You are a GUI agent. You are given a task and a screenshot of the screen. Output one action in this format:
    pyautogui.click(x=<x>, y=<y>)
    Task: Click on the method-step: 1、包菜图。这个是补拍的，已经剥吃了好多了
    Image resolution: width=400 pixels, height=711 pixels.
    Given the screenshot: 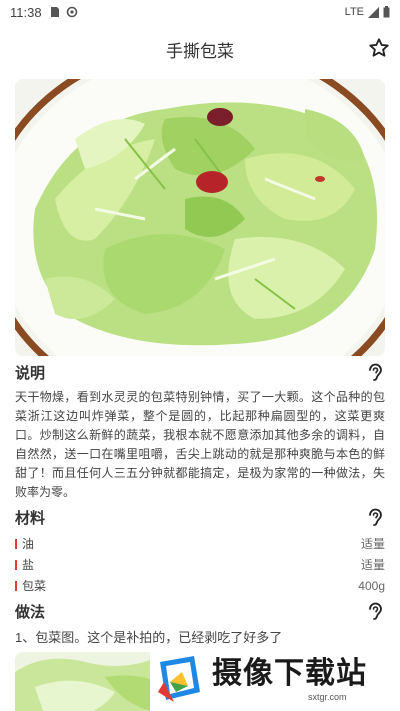 What is the action you would take?
    pyautogui.click(x=149, y=637)
    